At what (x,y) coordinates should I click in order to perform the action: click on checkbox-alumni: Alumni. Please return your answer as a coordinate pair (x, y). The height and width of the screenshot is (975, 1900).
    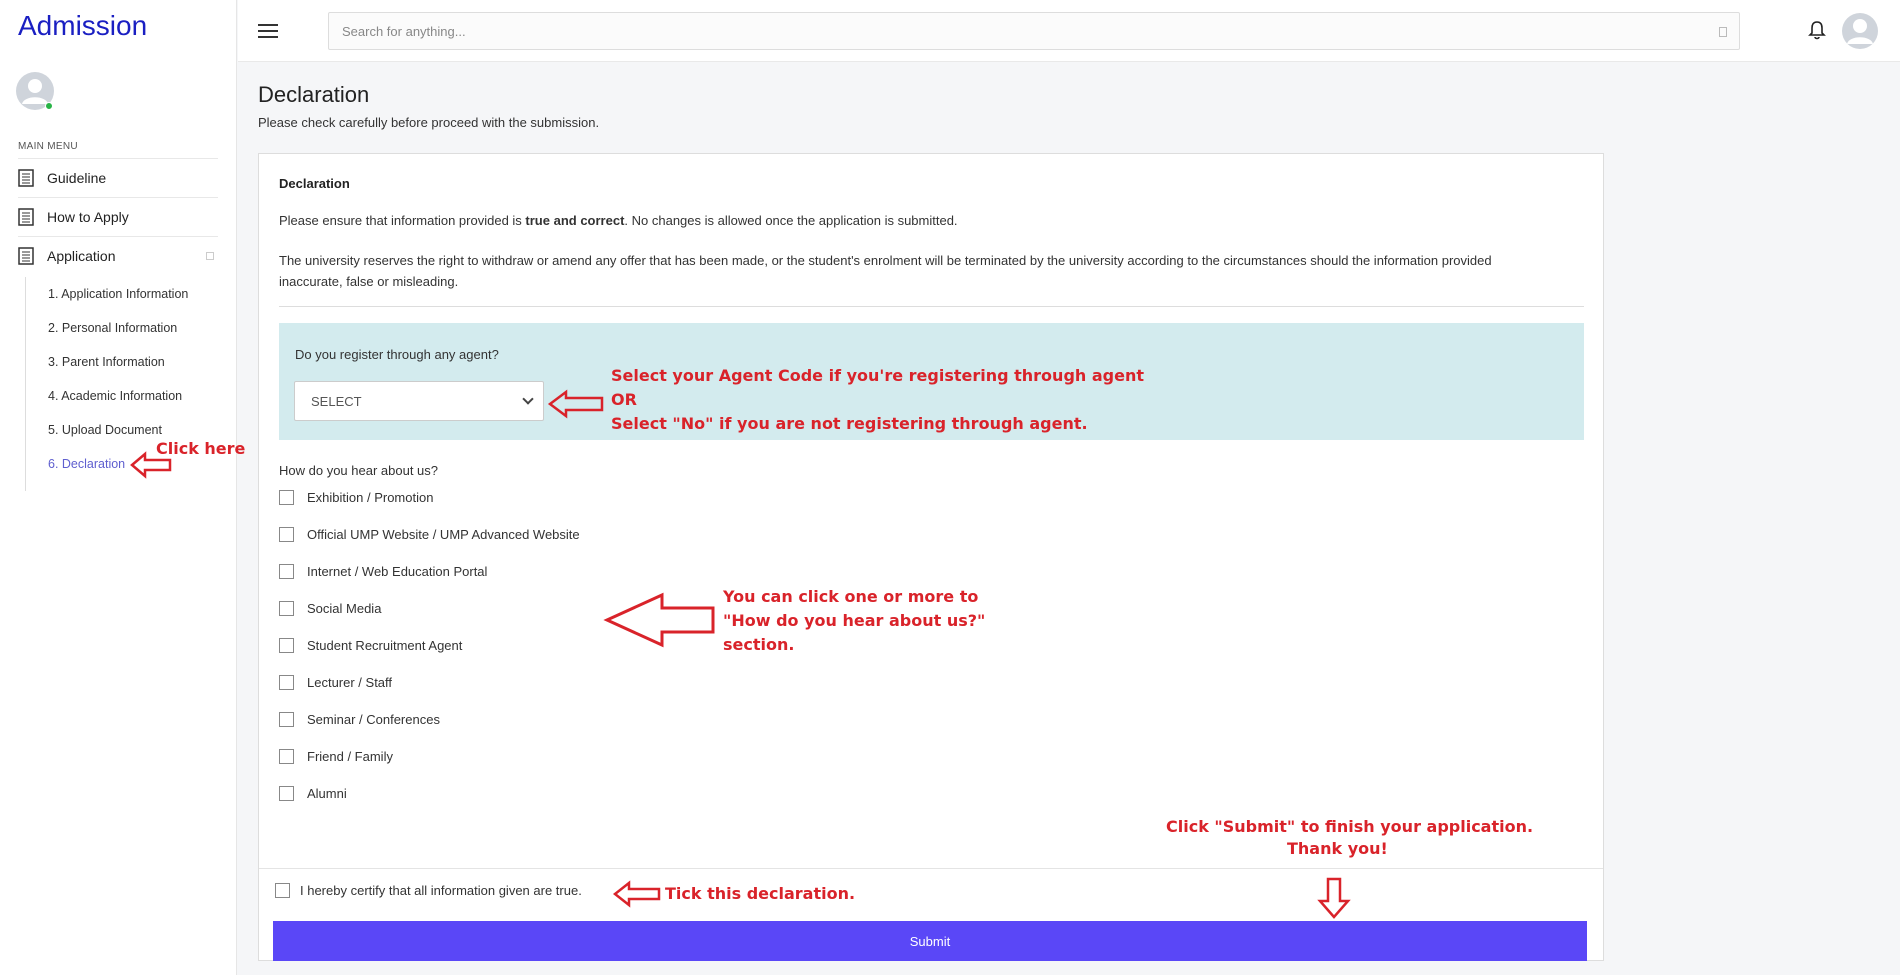
    Looking at the image, I should click on (313, 793).